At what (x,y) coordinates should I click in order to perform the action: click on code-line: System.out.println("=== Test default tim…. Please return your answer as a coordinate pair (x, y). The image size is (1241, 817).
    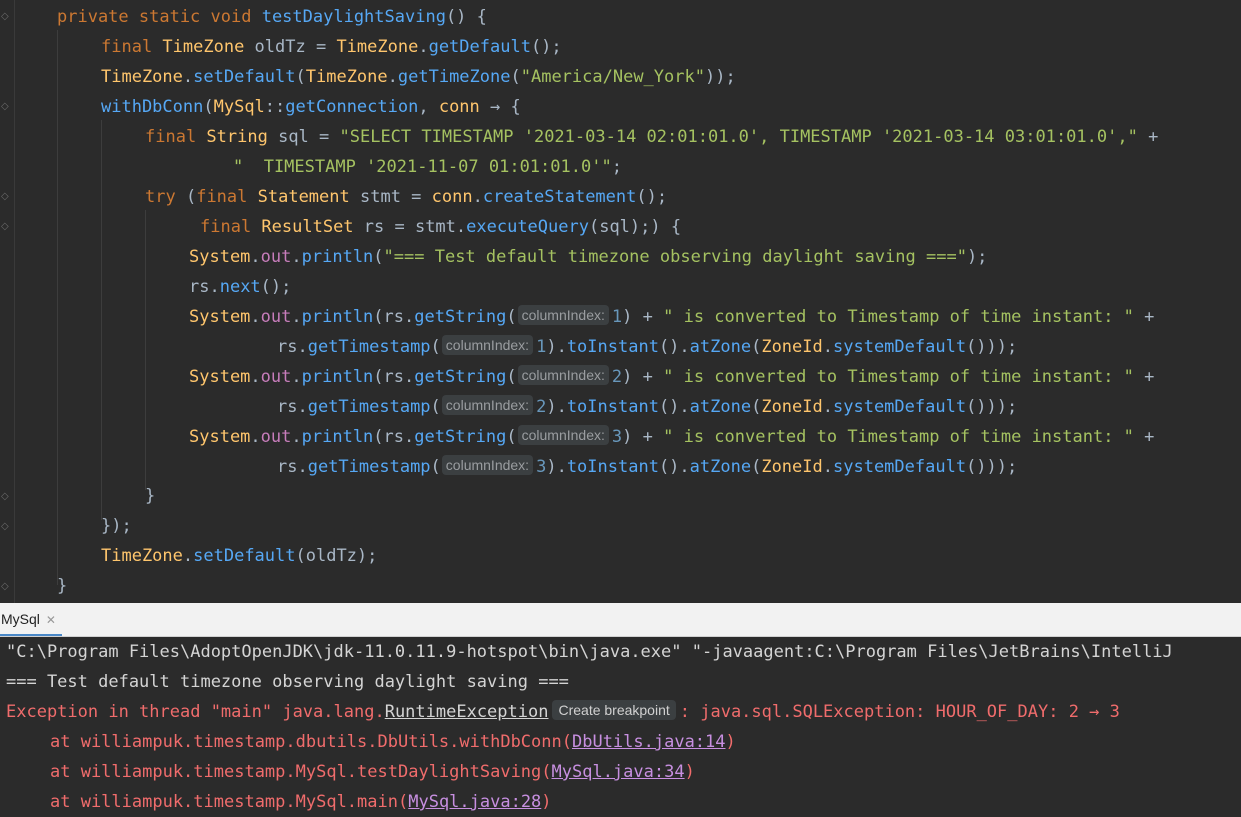
    Looking at the image, I should click on (588, 257).